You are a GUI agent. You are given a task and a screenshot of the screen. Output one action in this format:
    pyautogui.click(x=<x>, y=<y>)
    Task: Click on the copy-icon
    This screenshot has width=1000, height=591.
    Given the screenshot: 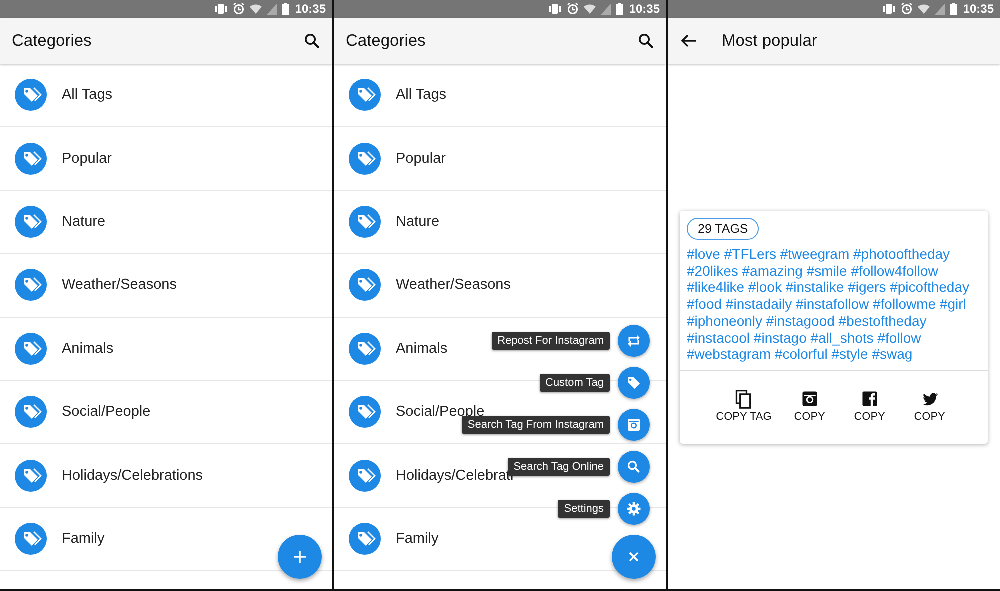 What is the action you would take?
    pyautogui.click(x=744, y=398)
    